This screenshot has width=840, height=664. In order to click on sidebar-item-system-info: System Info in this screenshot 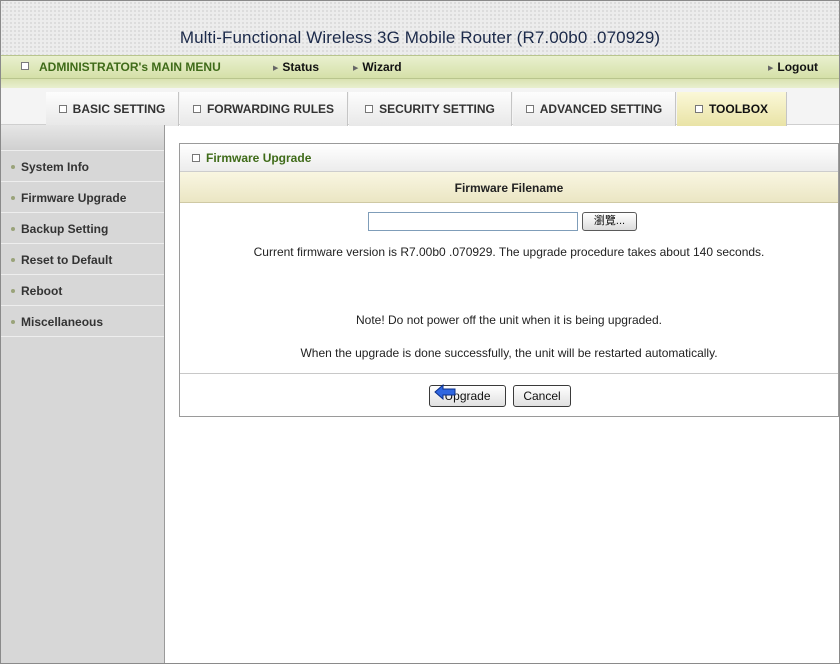, I will do `click(82, 166)`.